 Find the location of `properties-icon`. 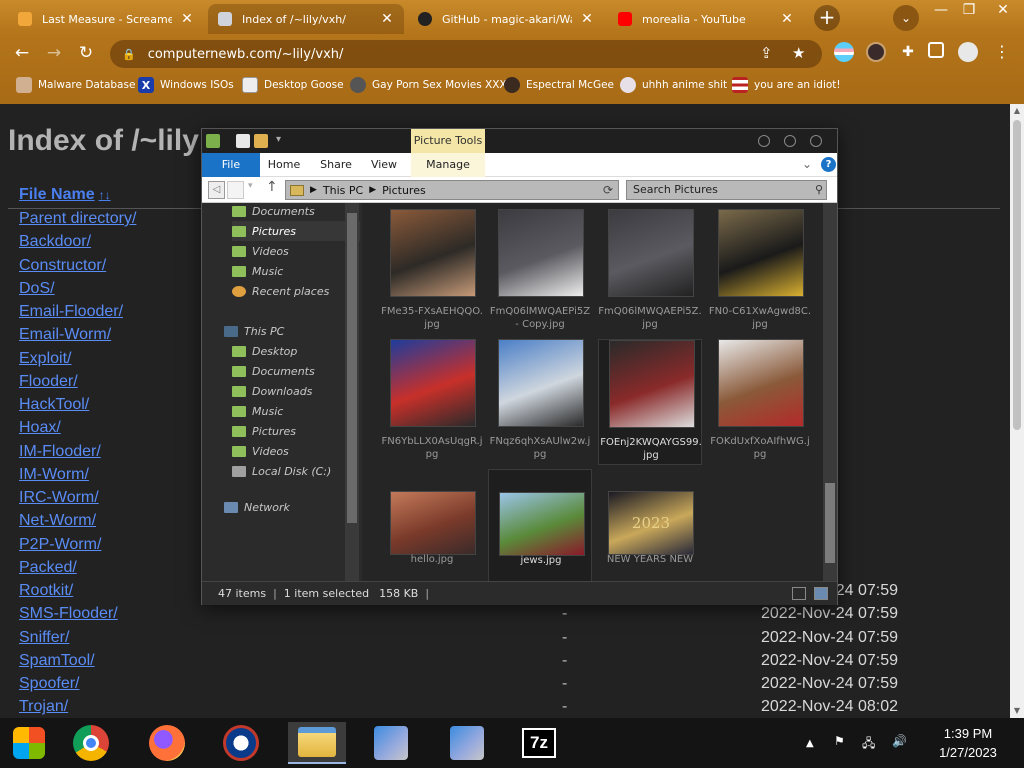

properties-icon is located at coordinates (243, 141).